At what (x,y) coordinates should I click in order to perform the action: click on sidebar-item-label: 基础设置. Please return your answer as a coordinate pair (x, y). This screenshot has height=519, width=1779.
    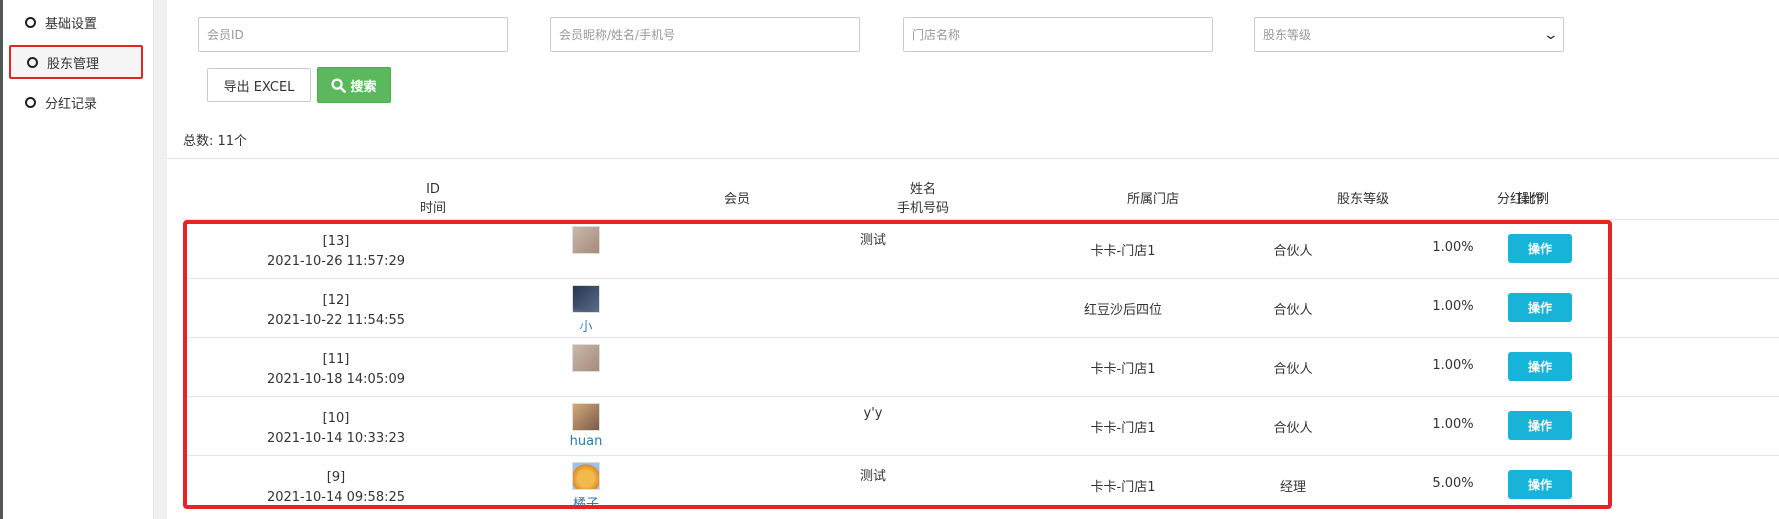
    Looking at the image, I should click on (71, 24).